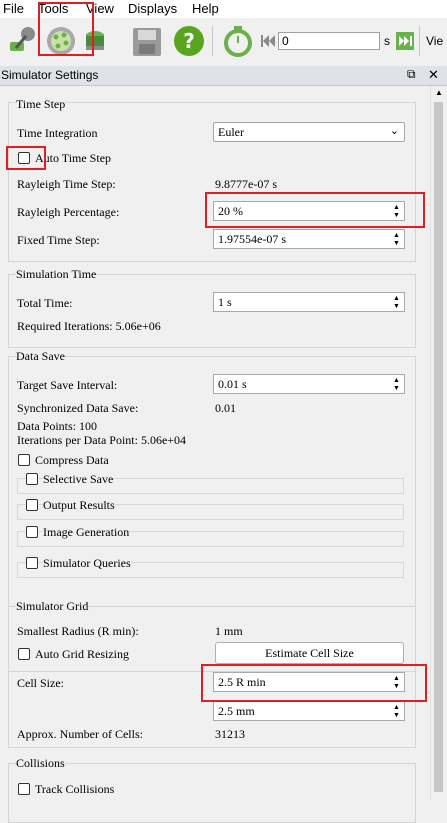  Describe the element at coordinates (225, 302) in the screenshot. I see `total-time-value: 1 s` at that location.